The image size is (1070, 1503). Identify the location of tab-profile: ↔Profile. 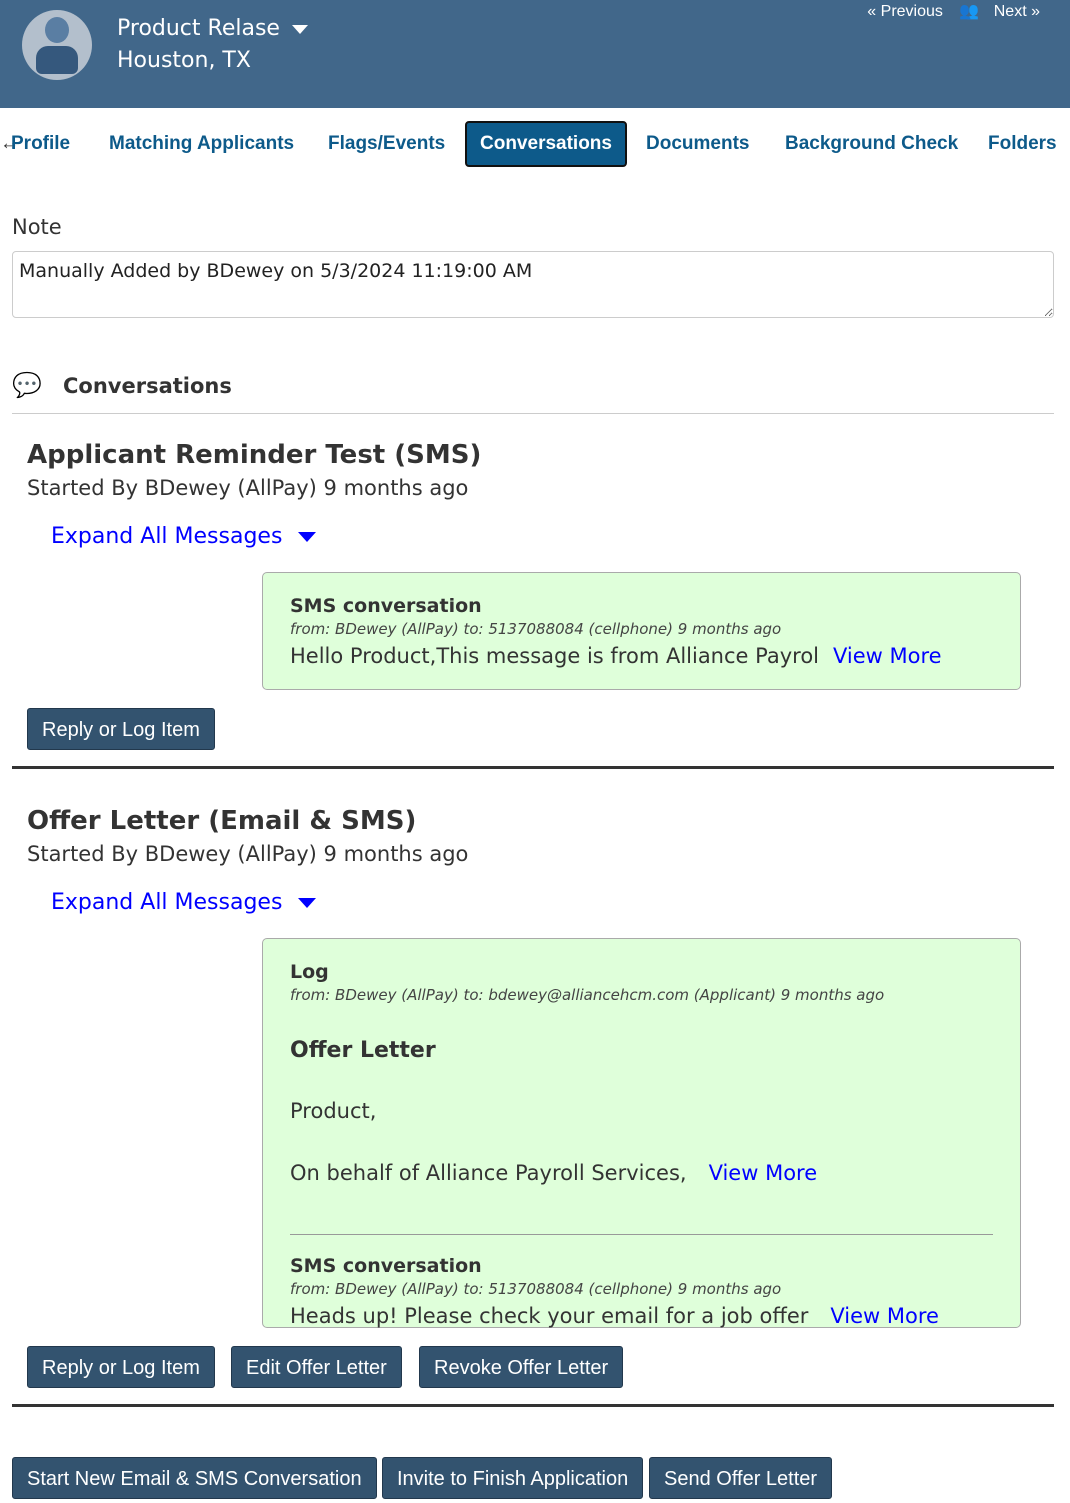
(35, 144).